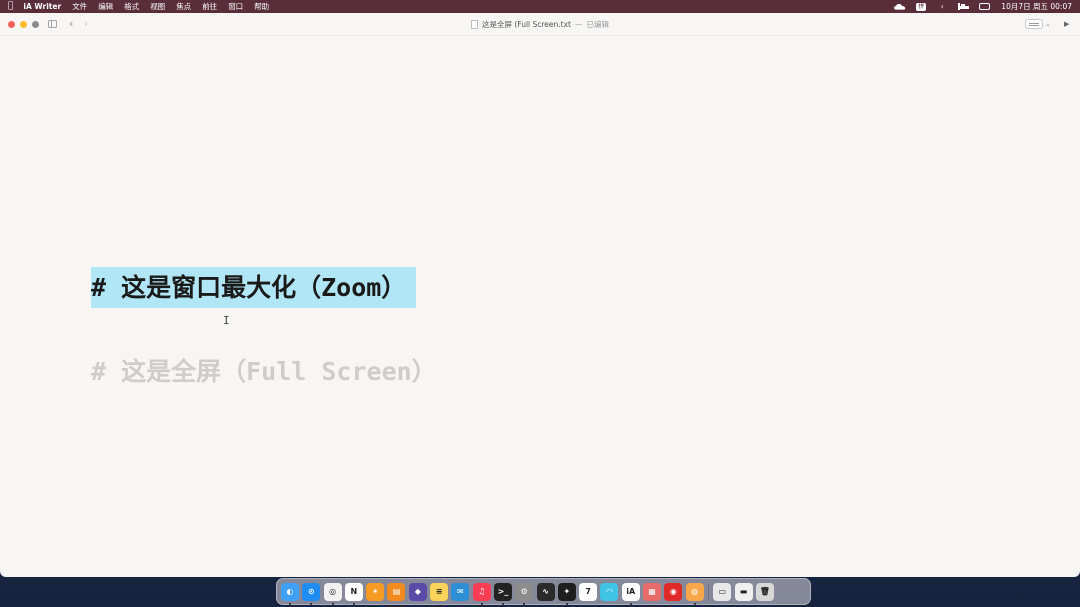  What do you see at coordinates (963, 7) in the screenshot?
I see `bed-icon` at bounding box center [963, 7].